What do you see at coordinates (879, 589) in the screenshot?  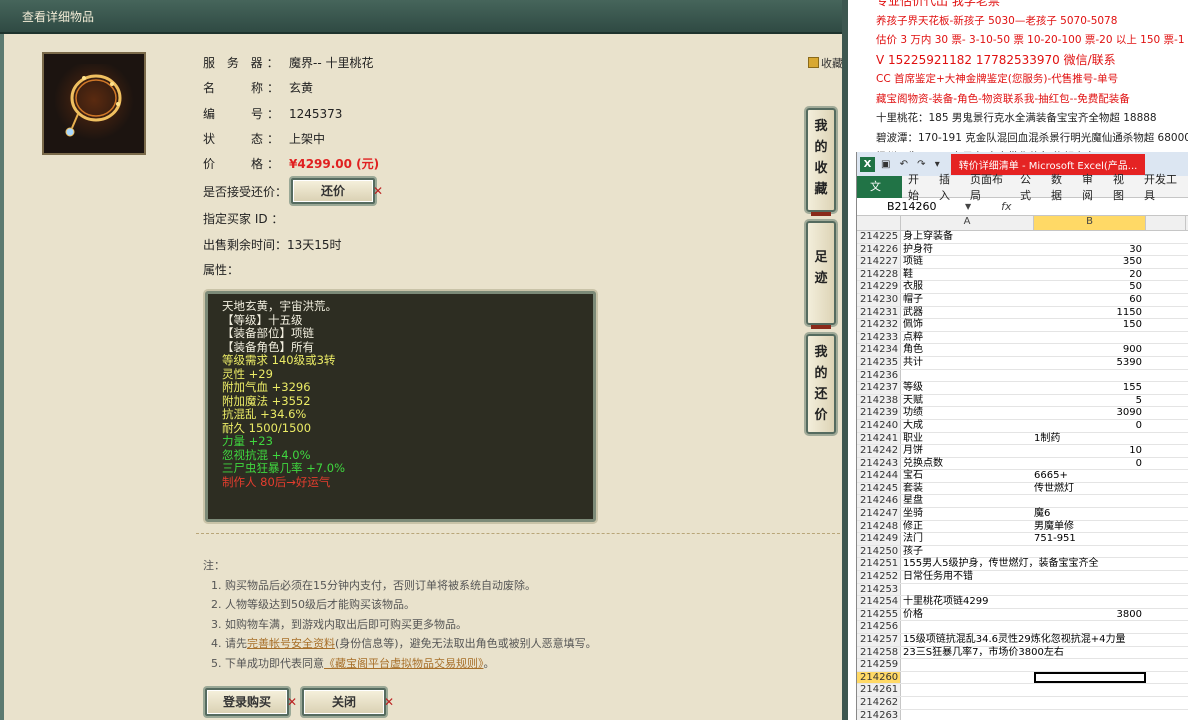 I see `row-number: 214253` at bounding box center [879, 589].